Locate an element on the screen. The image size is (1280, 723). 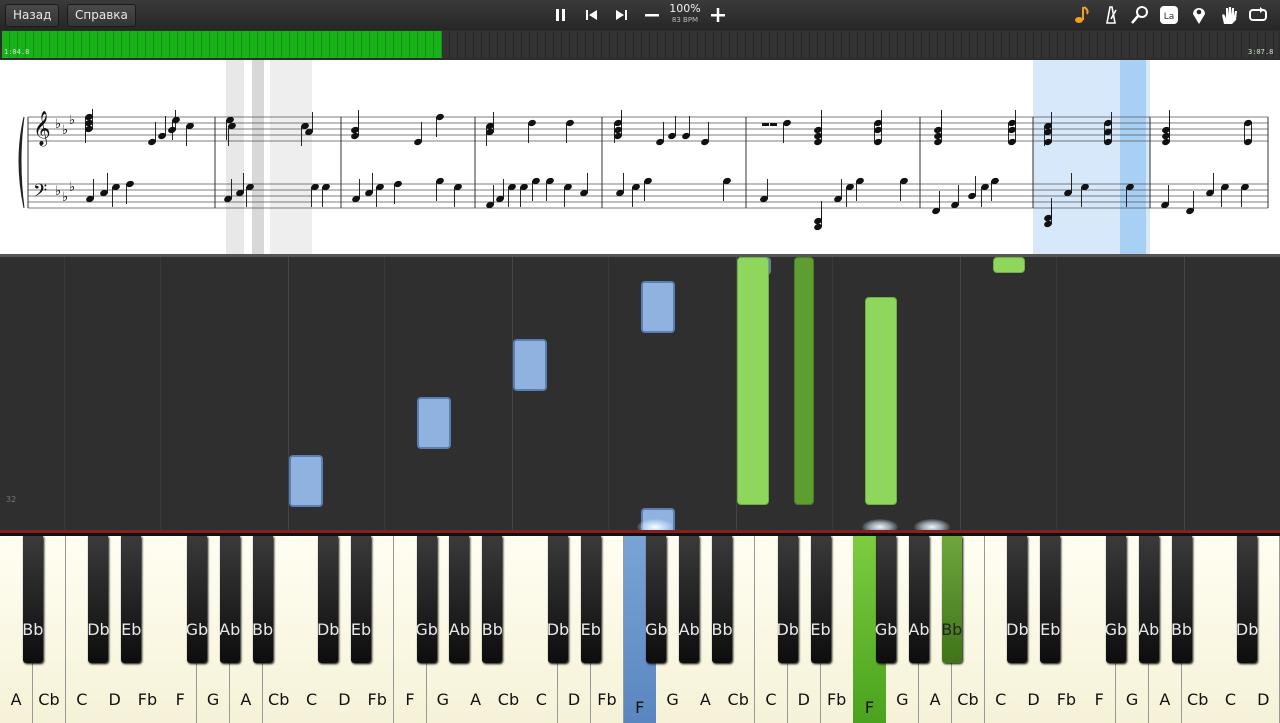
total-time: 3:07.8 is located at coordinates (1261, 52).